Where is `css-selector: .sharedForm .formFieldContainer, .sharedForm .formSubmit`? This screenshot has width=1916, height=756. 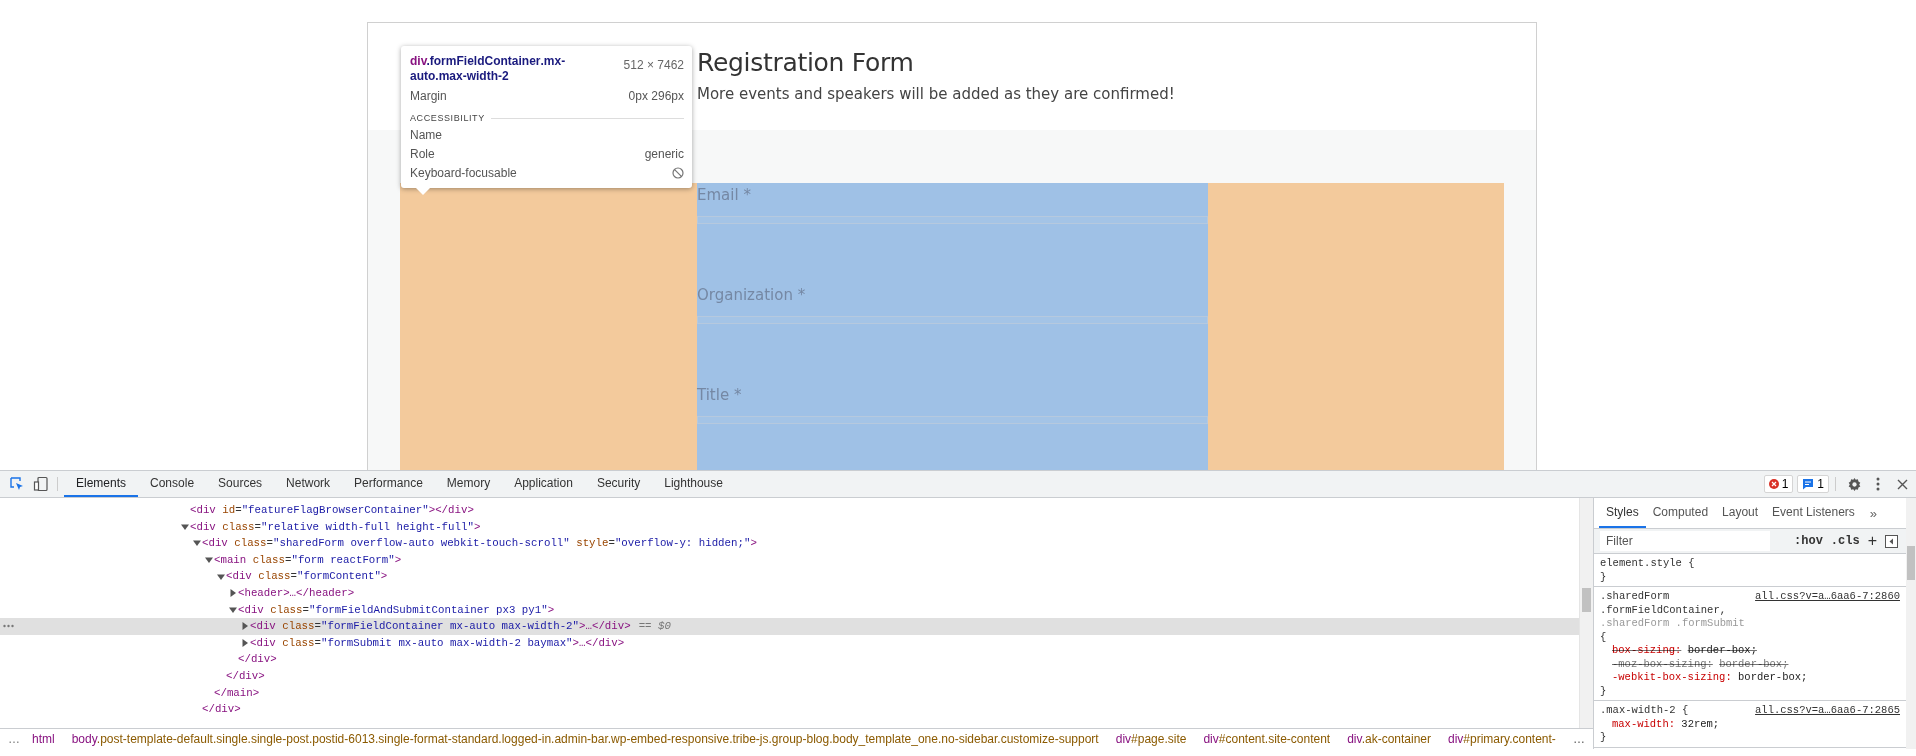
css-selector: .sharedForm .formFieldContainer, .sharedForm .formSubmit is located at coordinates (1672, 609).